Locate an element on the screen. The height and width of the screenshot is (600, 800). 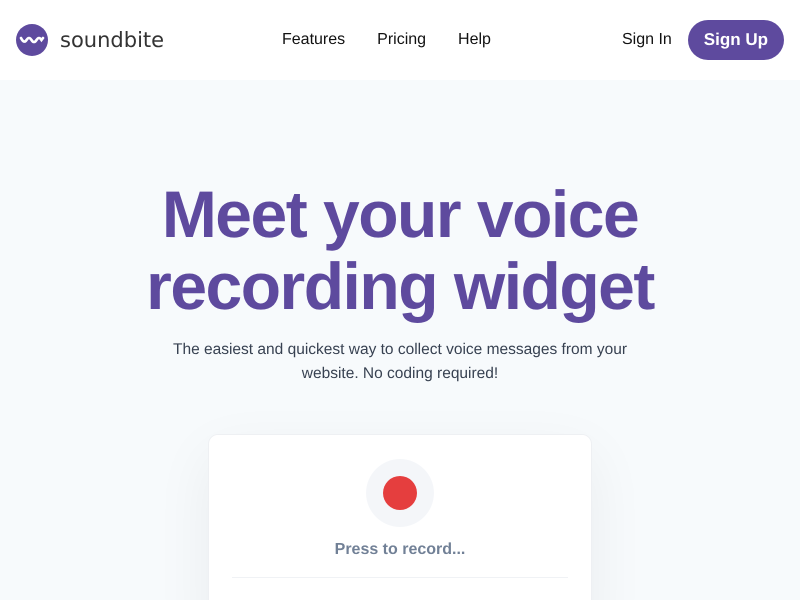
hero-title-line: Meet your voice is located at coordinates (400, 214).